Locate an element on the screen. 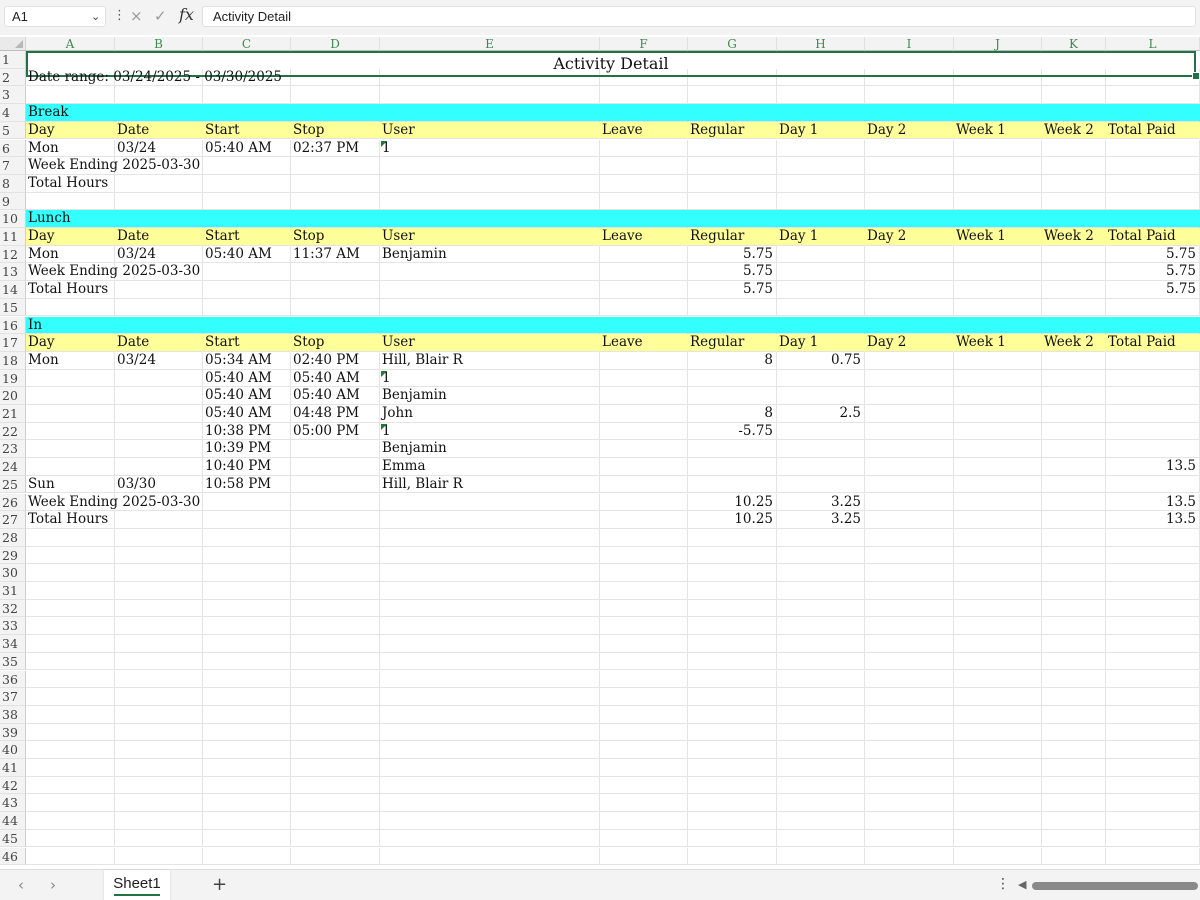 This screenshot has height=900, width=1200. row-header: 37 is located at coordinates (13, 697).